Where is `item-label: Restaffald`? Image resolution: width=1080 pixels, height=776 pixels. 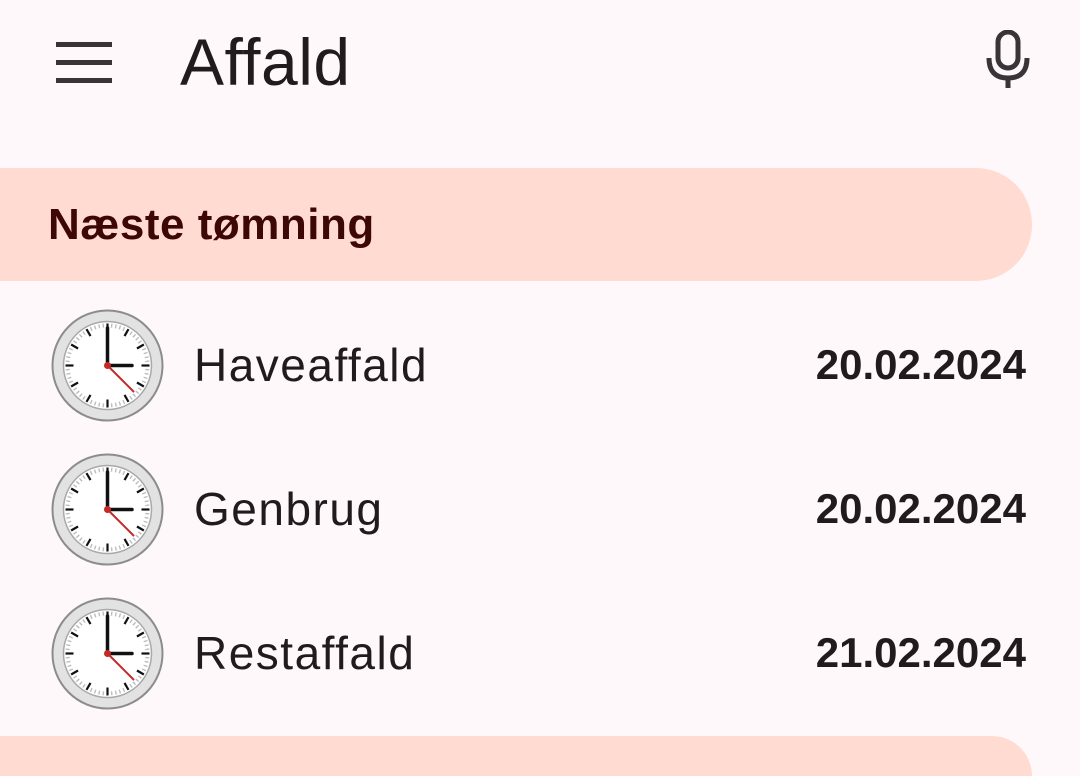
item-label: Restaffald is located at coordinates (304, 653).